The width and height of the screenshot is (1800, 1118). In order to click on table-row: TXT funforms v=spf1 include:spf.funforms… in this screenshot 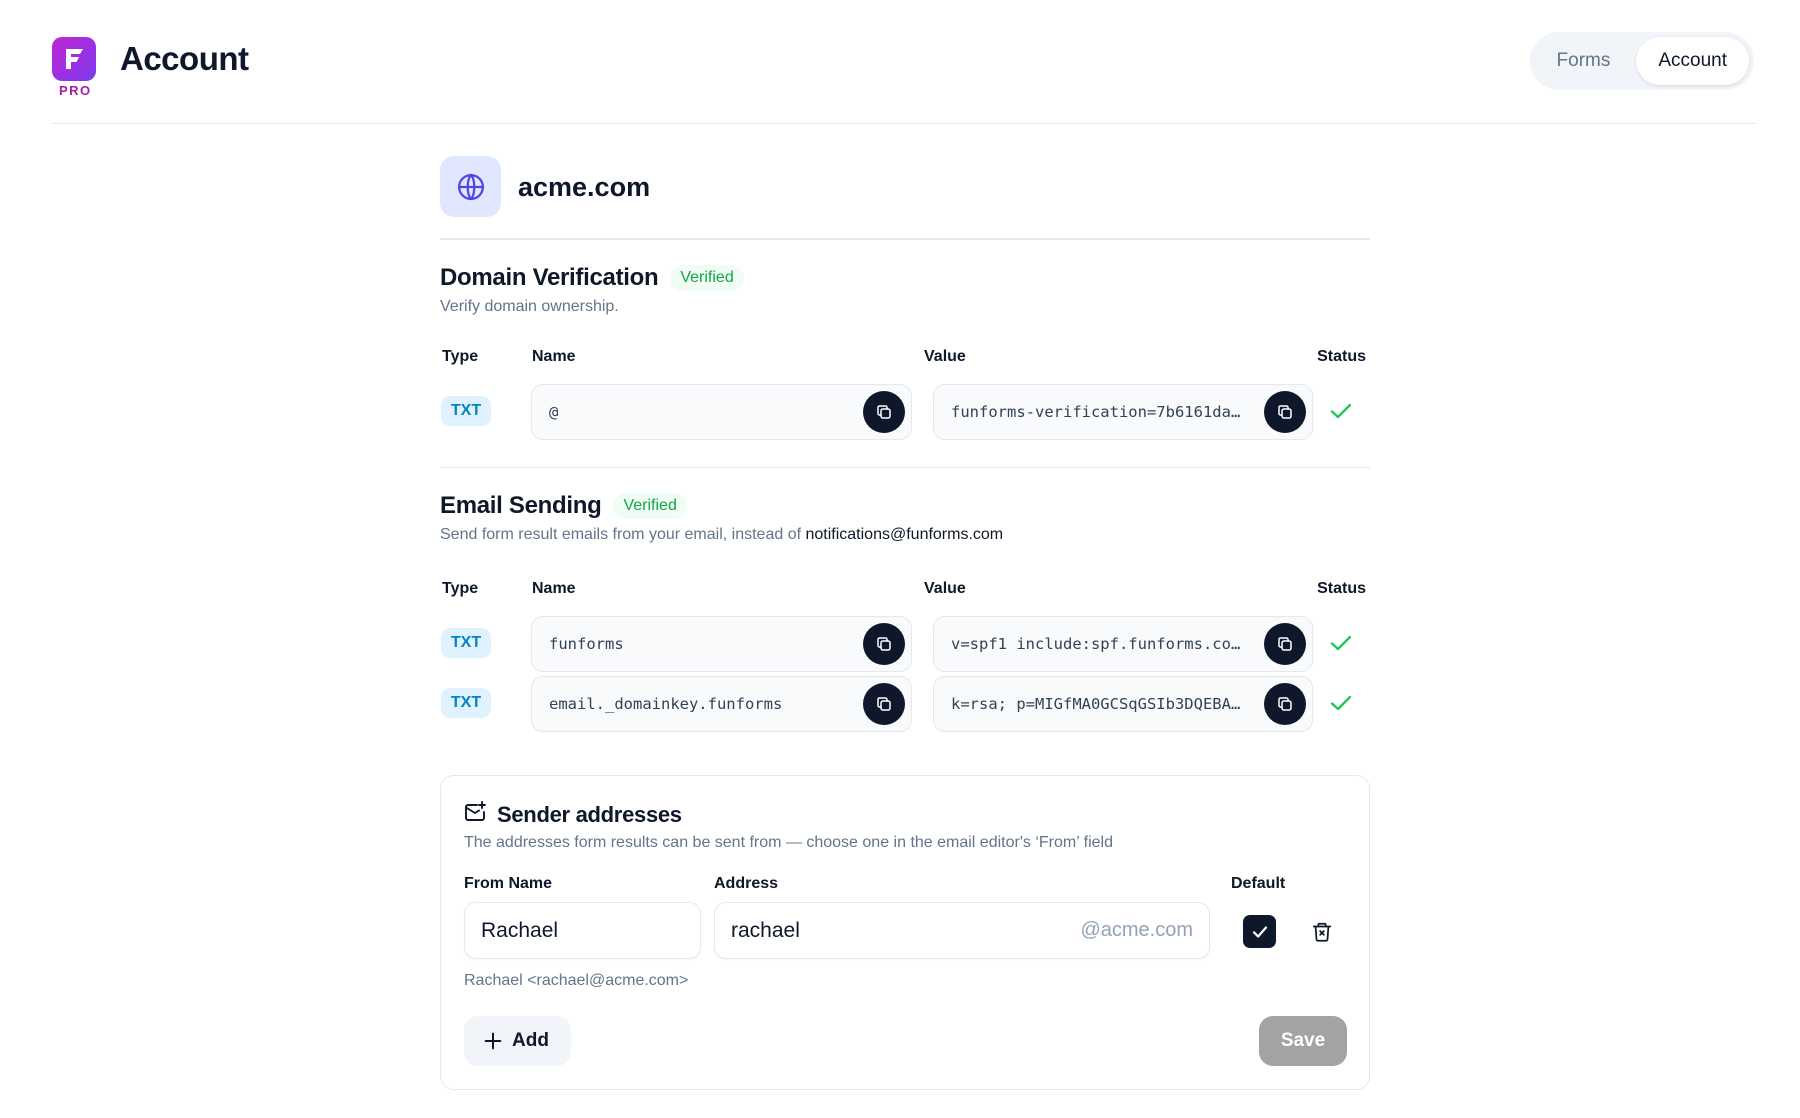, I will do `click(905, 644)`.